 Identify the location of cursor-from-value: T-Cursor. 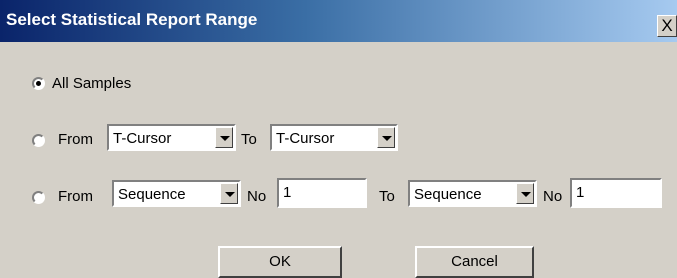
(142, 138).